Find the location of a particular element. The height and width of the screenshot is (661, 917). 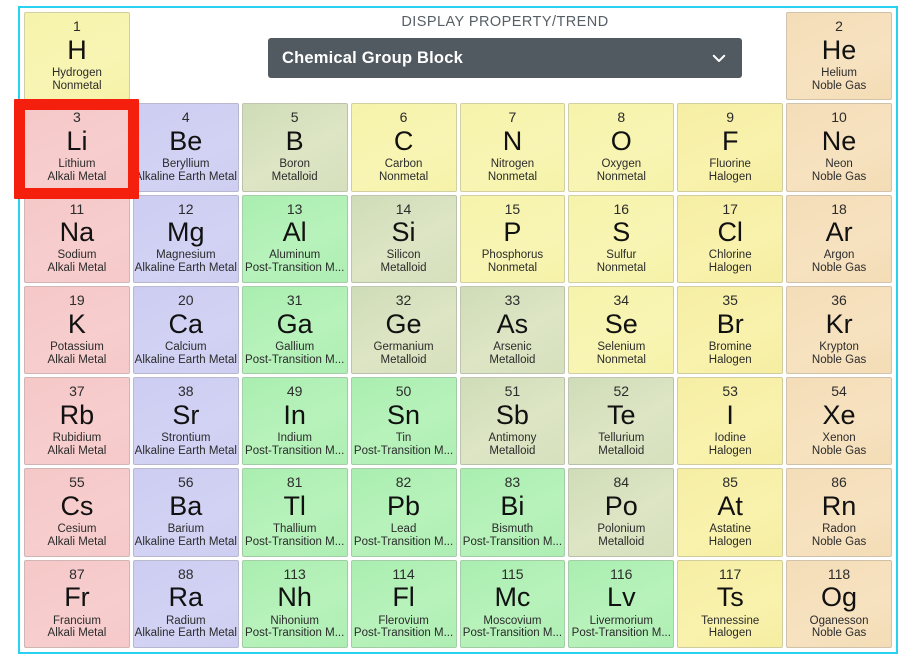

element-cell-be: 4 Be Beryllium Alkaline Earth Metal is located at coordinates (185, 147).